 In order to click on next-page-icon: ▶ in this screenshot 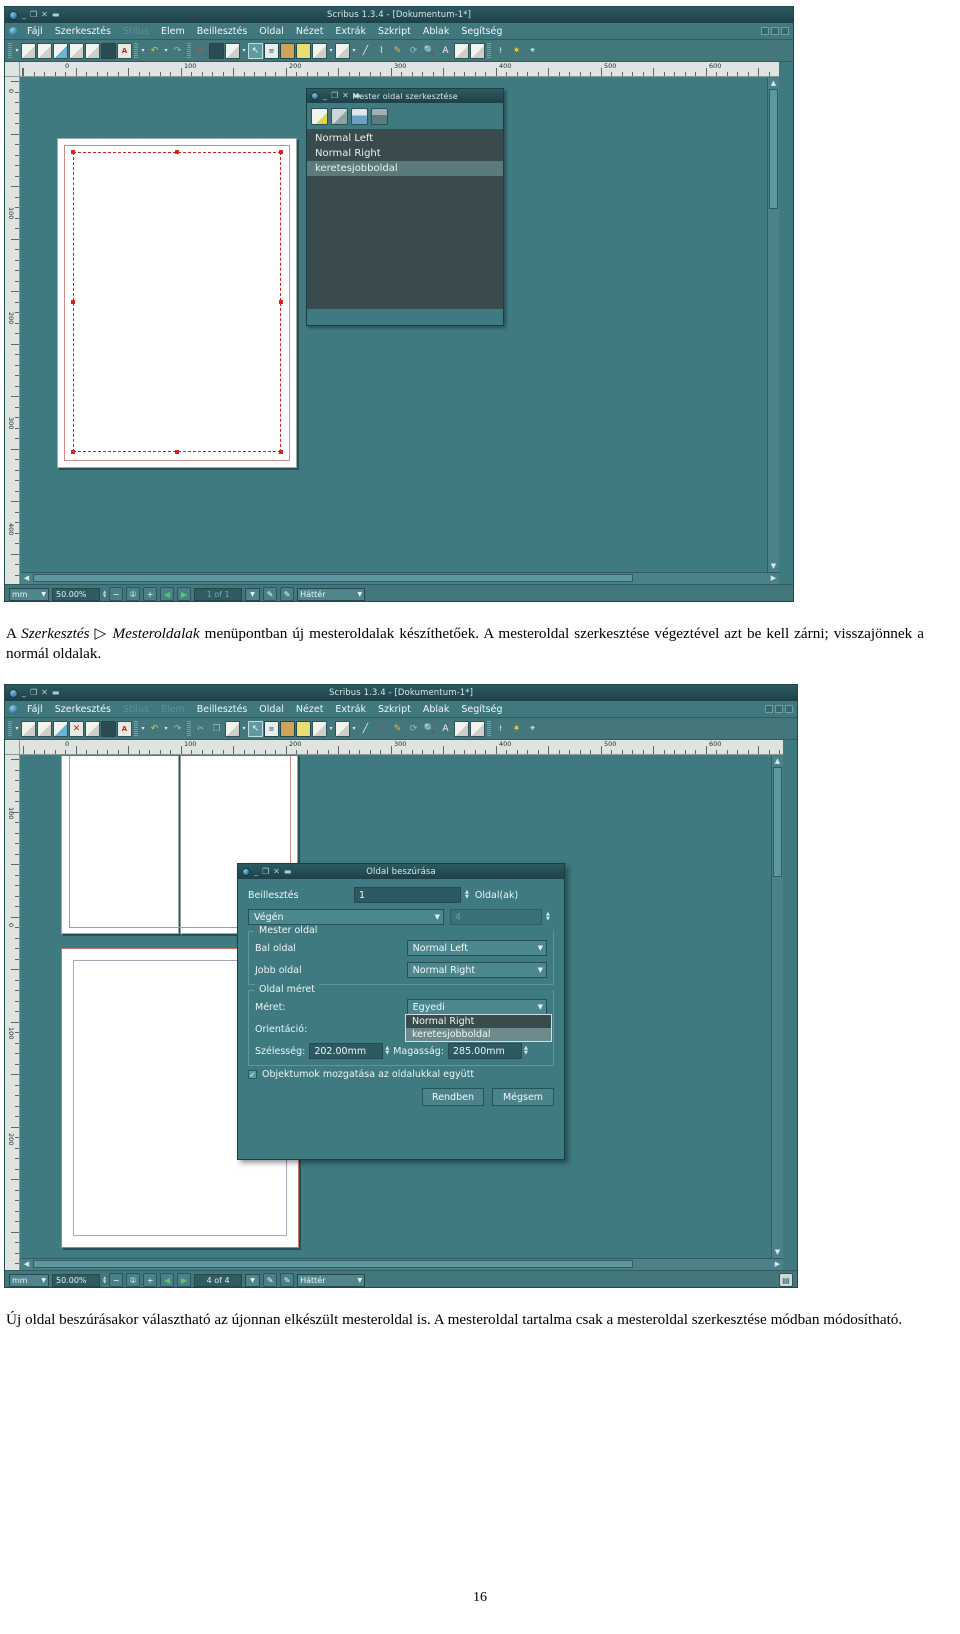, I will do `click(184, 594)`.